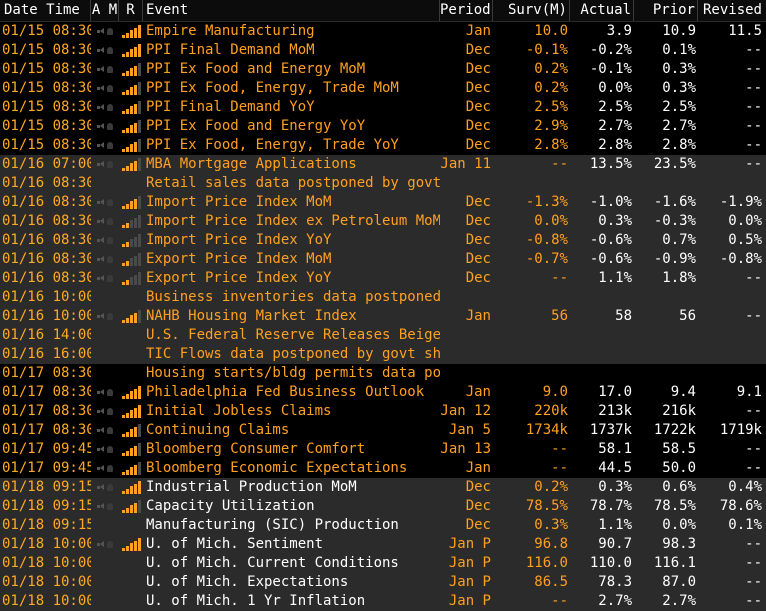  What do you see at coordinates (291, 50) in the screenshot?
I see `row-event-name: PPI Final Demand MoM` at bounding box center [291, 50].